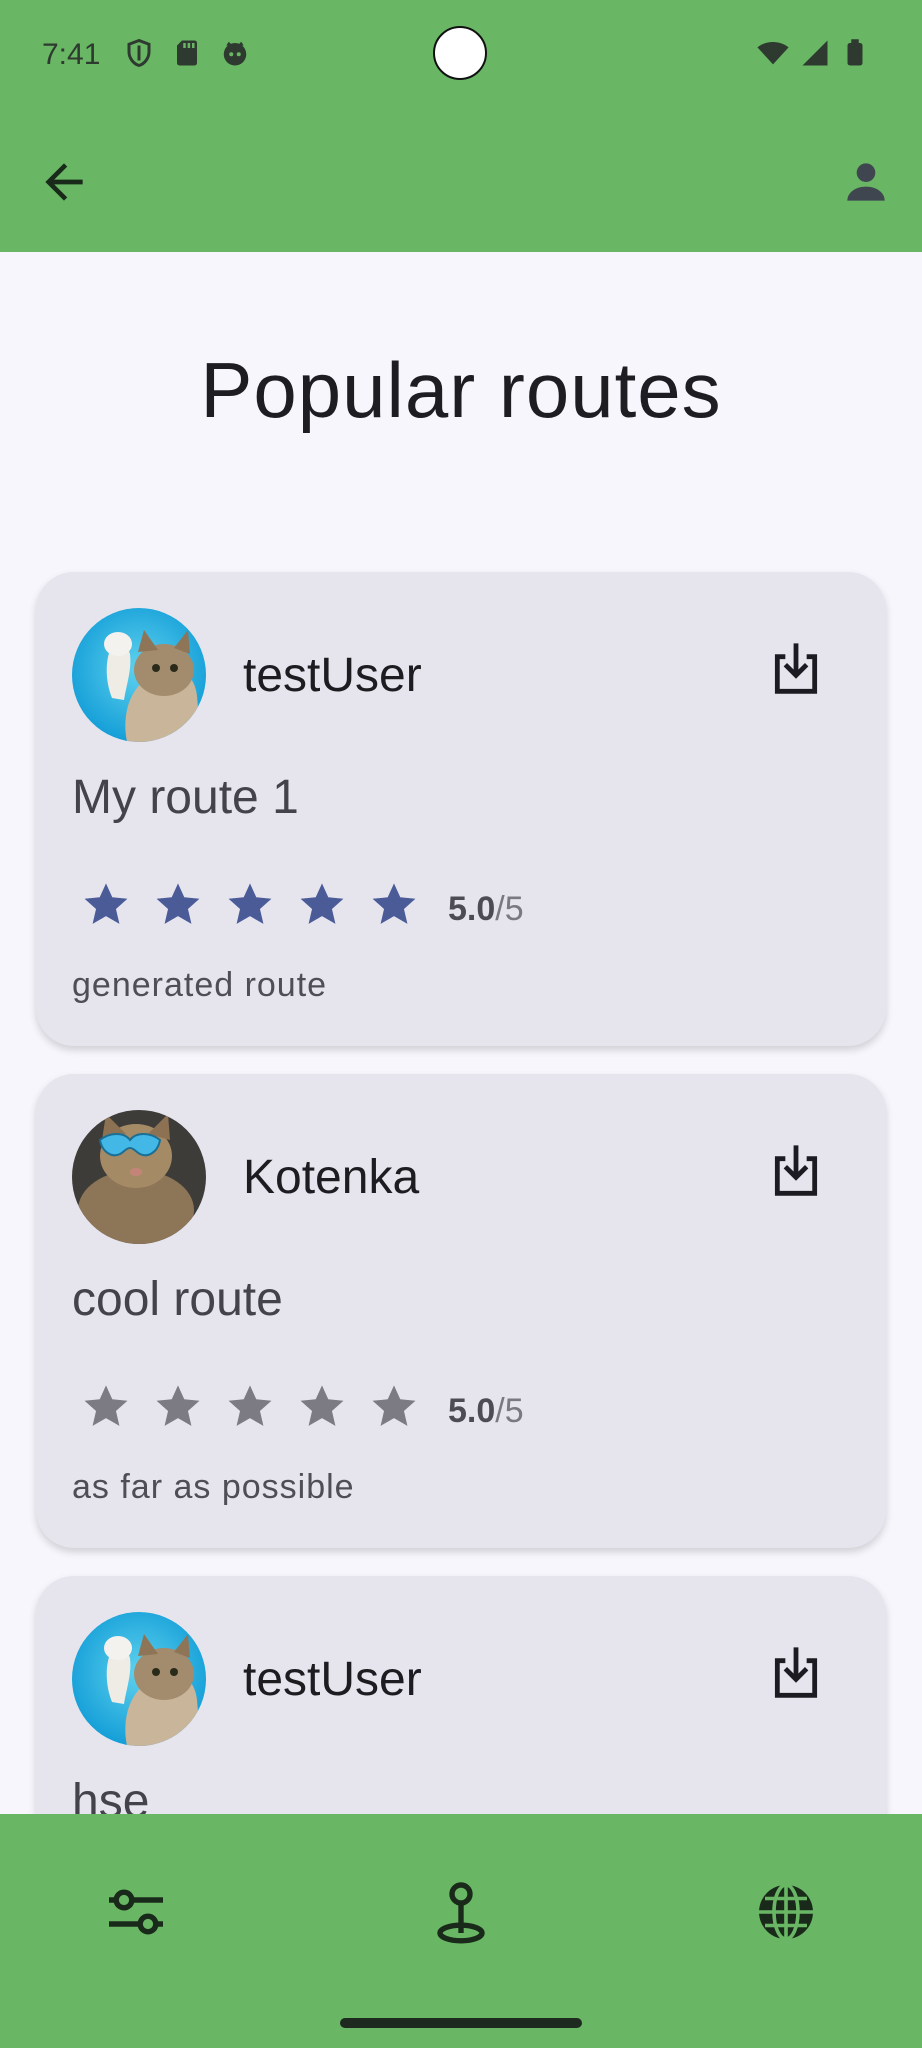 The width and height of the screenshot is (922, 2048). What do you see at coordinates (461, 1695) in the screenshot?
I see `route-card: testUser hse` at bounding box center [461, 1695].